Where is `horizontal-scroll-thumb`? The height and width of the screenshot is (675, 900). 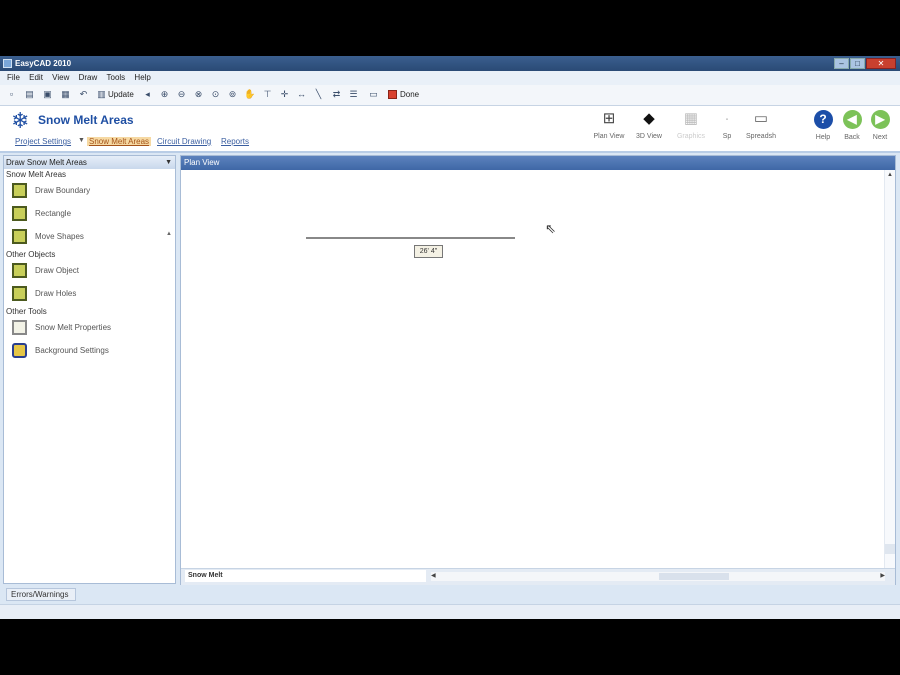
horizontal-scroll-thumb is located at coordinates (694, 576).